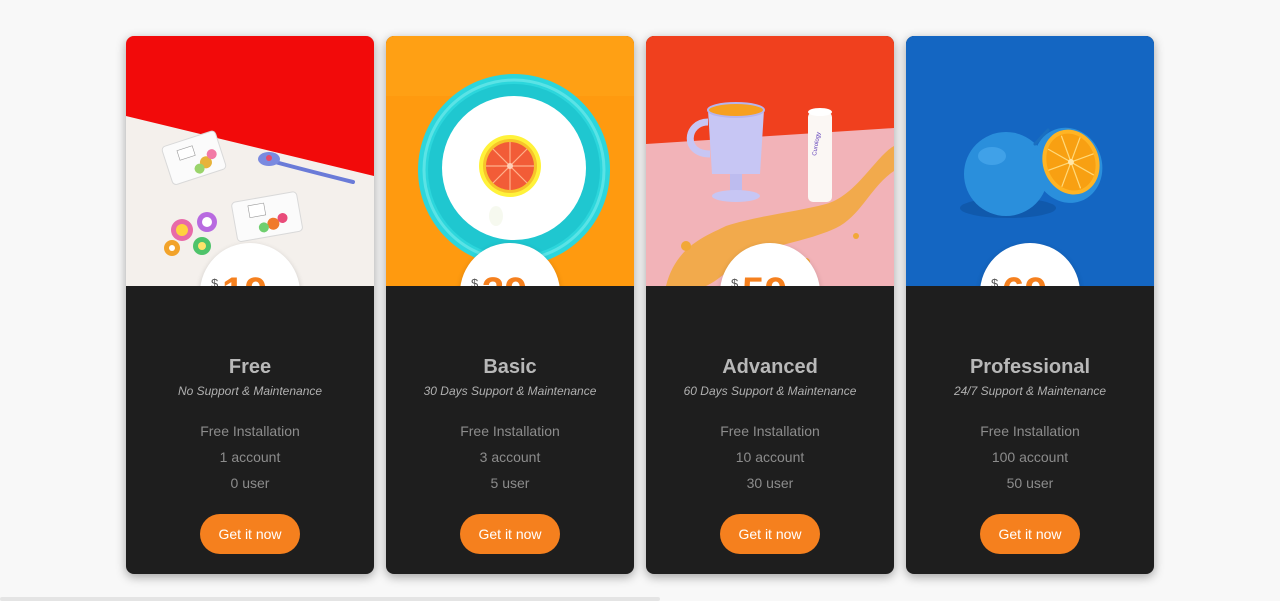  Describe the element at coordinates (765, 277) in the screenshot. I see `price-amount: 59` at that location.